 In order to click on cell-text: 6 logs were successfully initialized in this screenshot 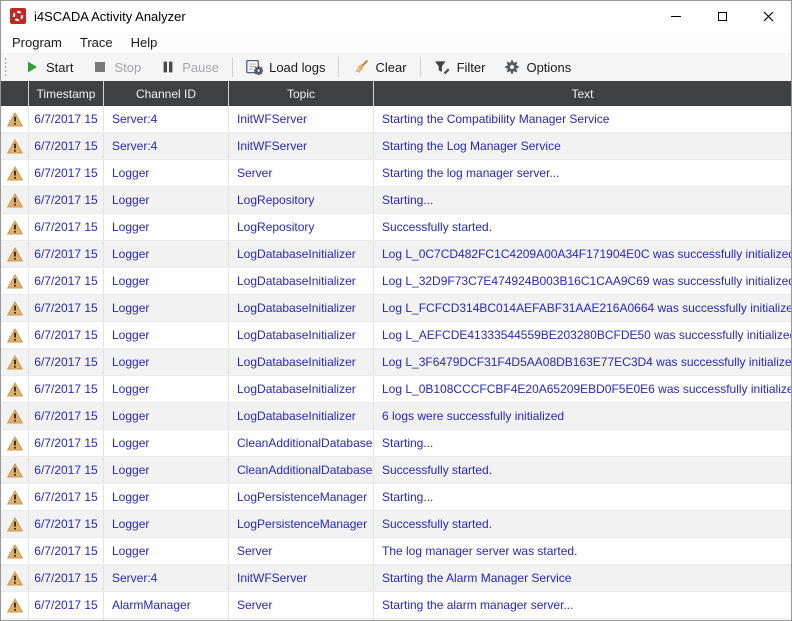, I will do `click(473, 416)`.